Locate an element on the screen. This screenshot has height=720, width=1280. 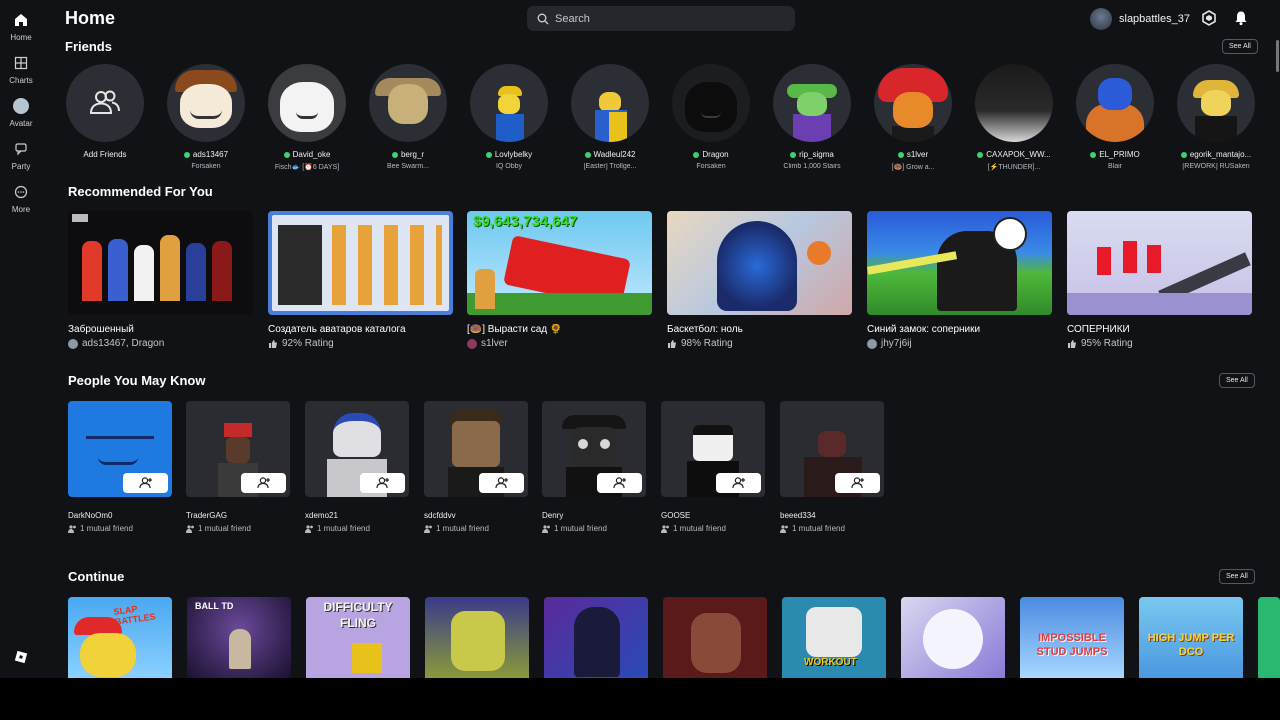
friends-see-all-button: See All is located at coordinates (1240, 46).